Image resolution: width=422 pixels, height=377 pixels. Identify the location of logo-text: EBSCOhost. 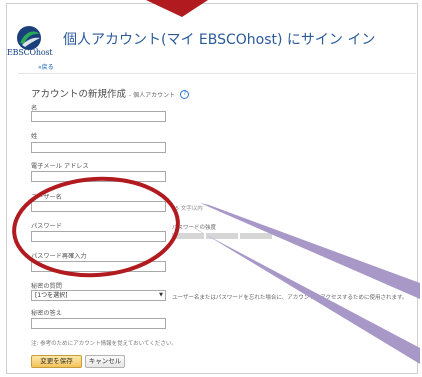
(30, 52).